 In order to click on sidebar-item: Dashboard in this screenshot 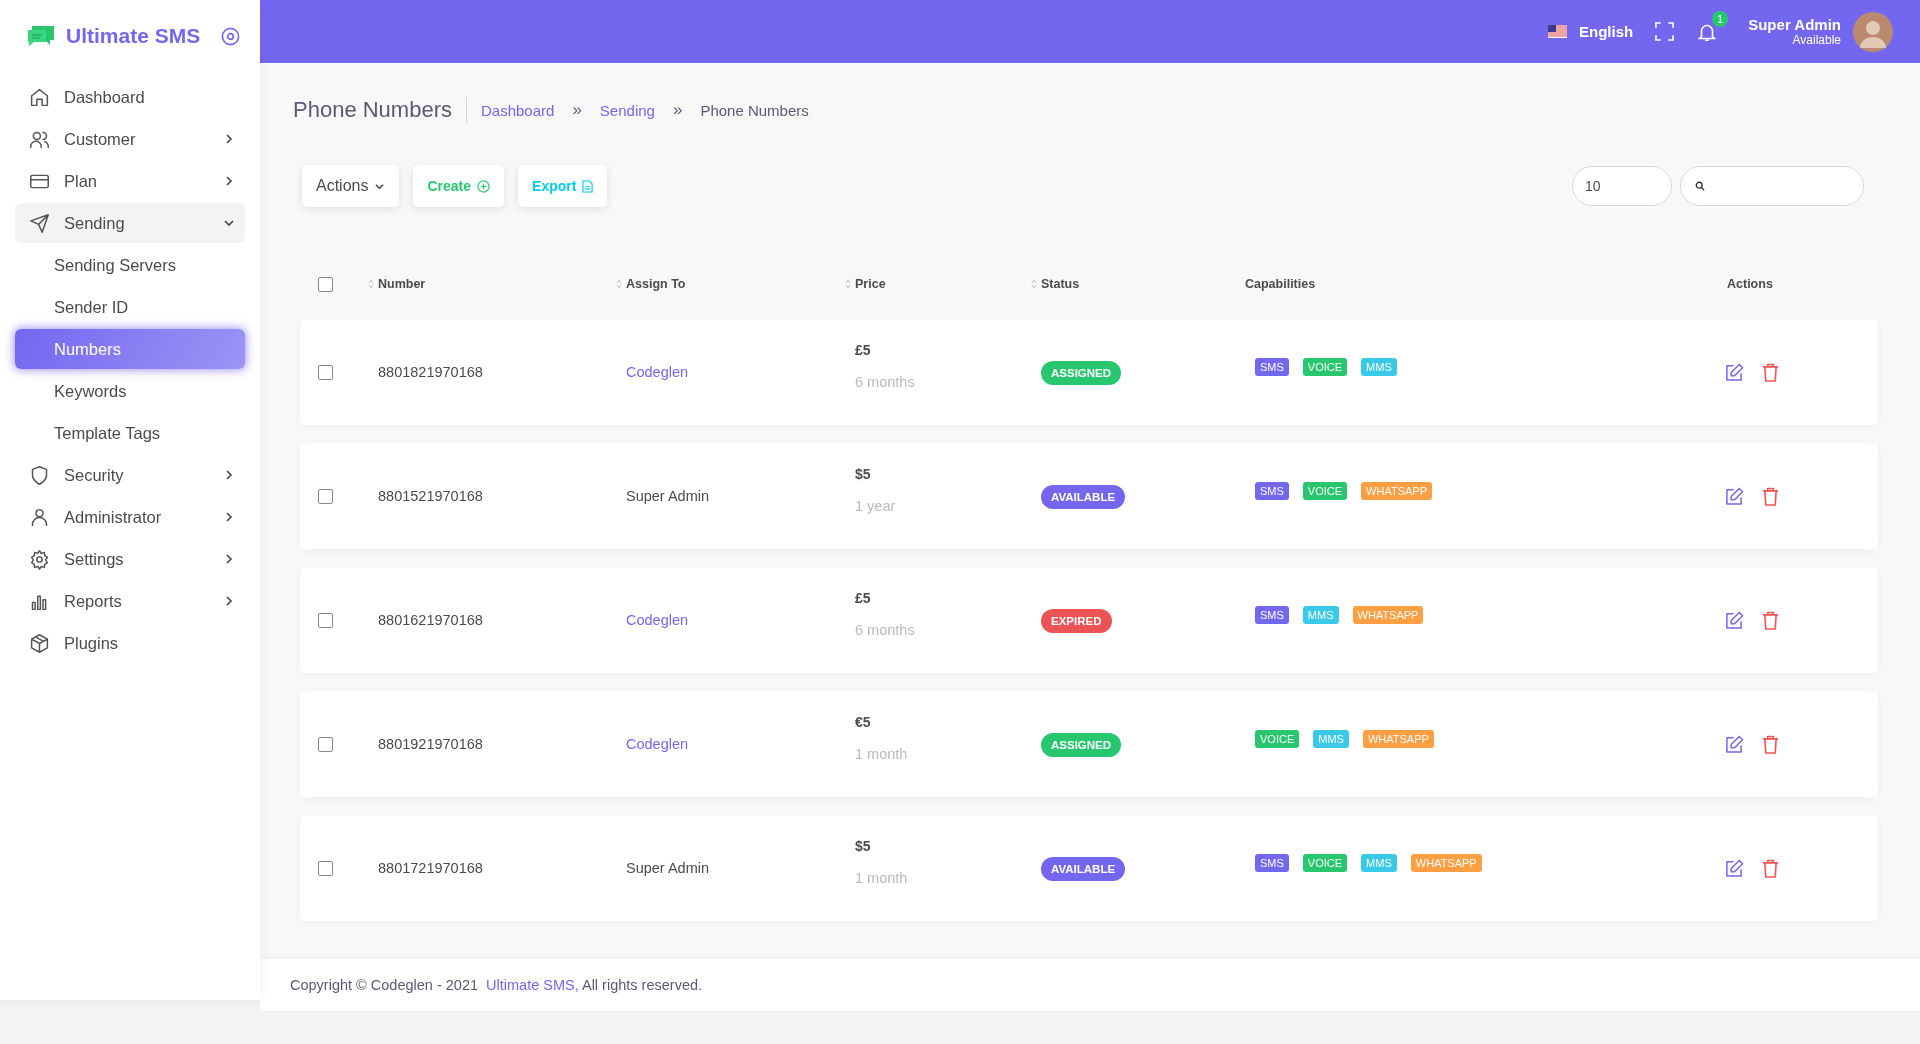, I will do `click(130, 97)`.